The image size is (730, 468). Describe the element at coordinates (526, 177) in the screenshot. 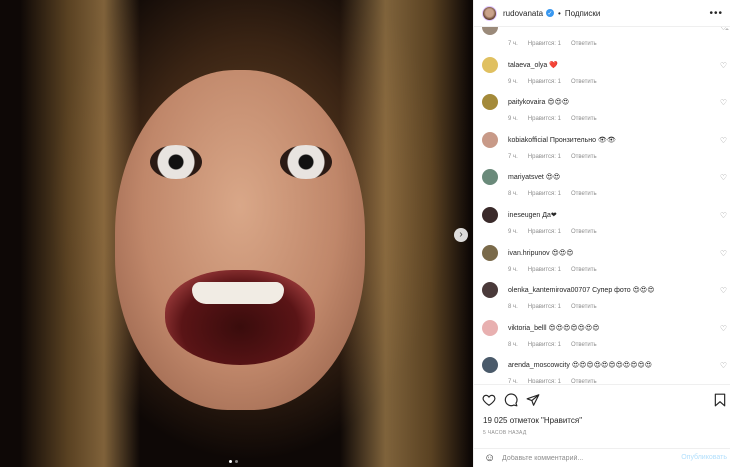

I see `comment-username: mariyatsvet` at that location.